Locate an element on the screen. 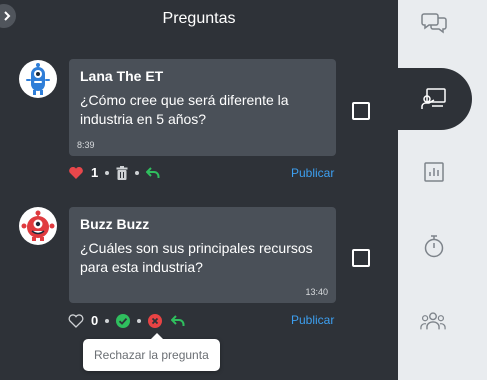 This screenshot has width=487, height=380. question-author: Lana The ET is located at coordinates (122, 76).